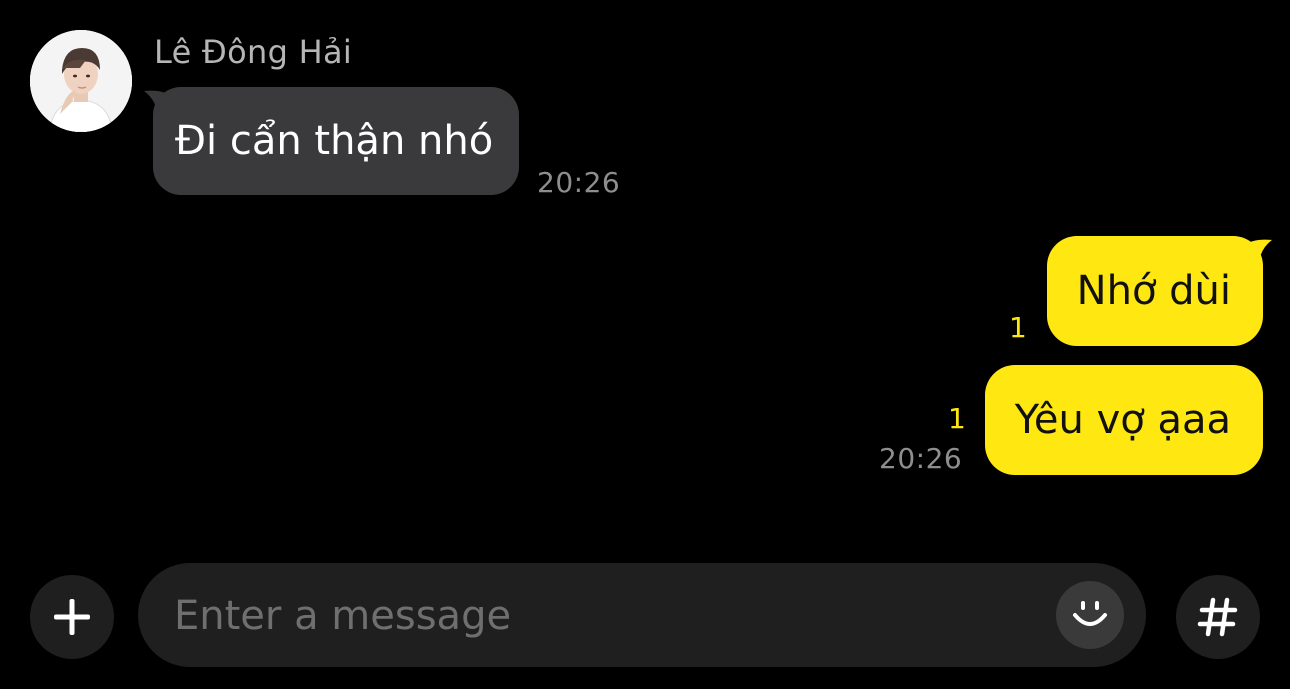 The height and width of the screenshot is (689, 1290). I want to click on message-input, so click(604, 616).